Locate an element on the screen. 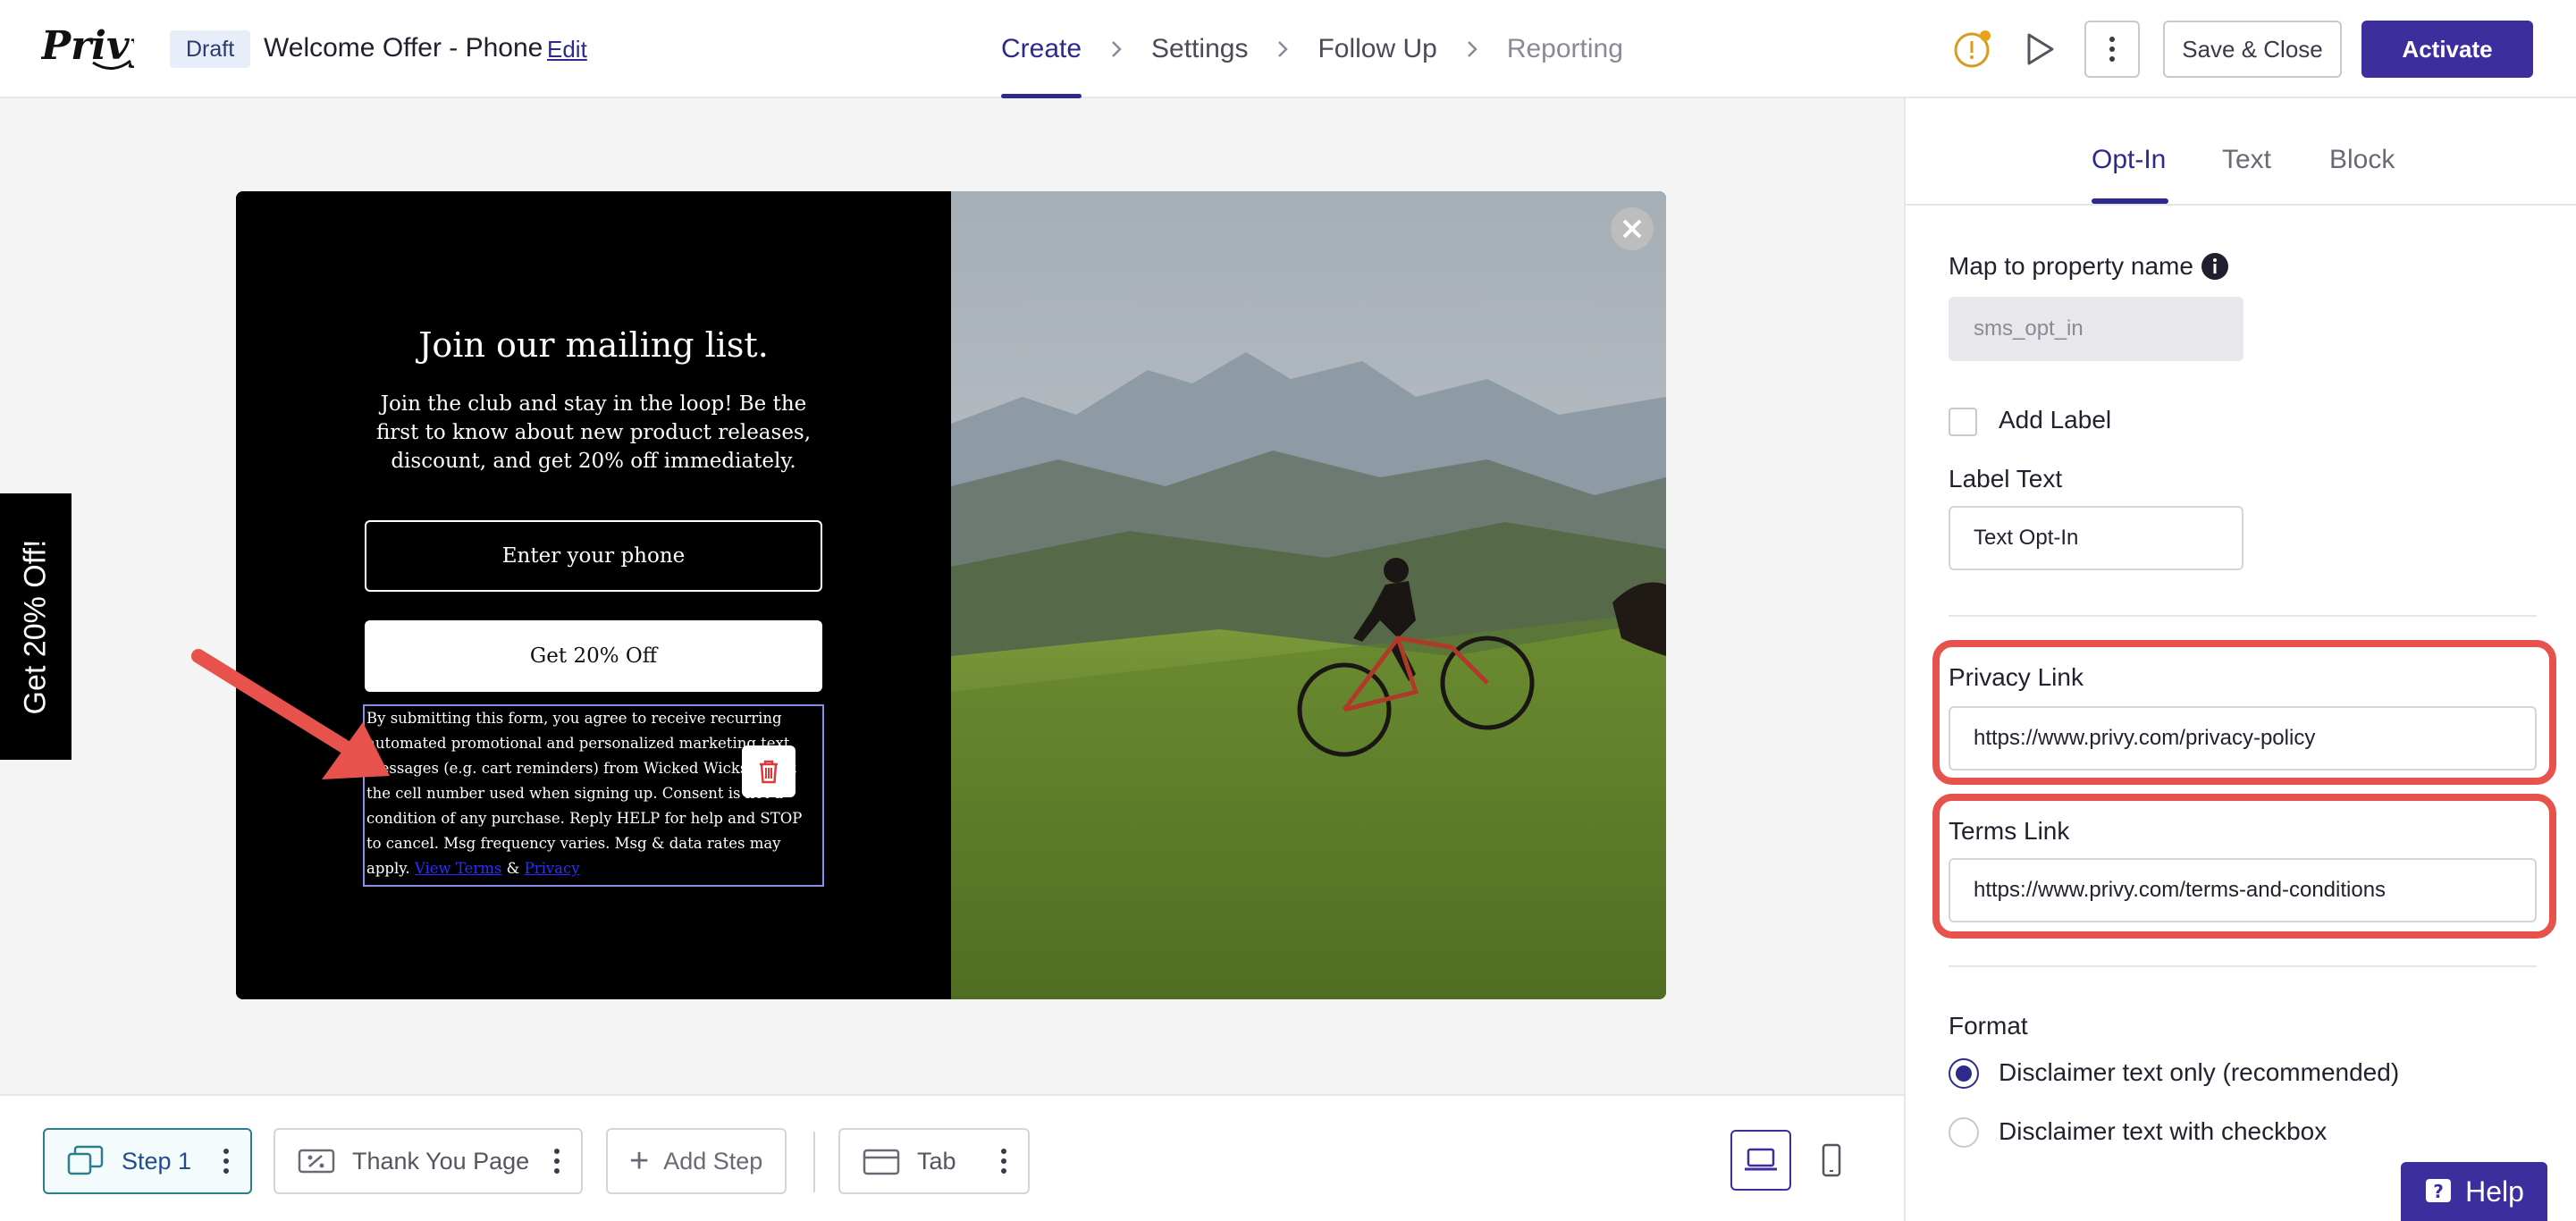 The image size is (2576, 1221). popup-close-icon is located at coordinates (1632, 229).